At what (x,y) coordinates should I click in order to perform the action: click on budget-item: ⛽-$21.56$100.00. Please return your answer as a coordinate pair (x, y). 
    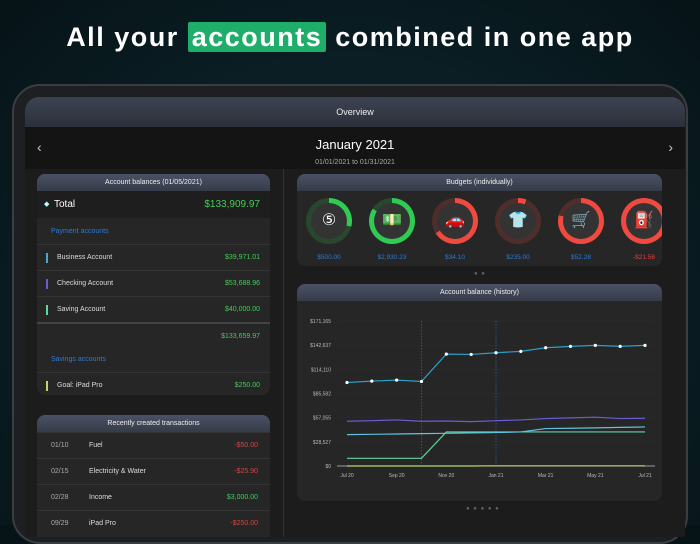
    Looking at the image, I should click on (638, 229).